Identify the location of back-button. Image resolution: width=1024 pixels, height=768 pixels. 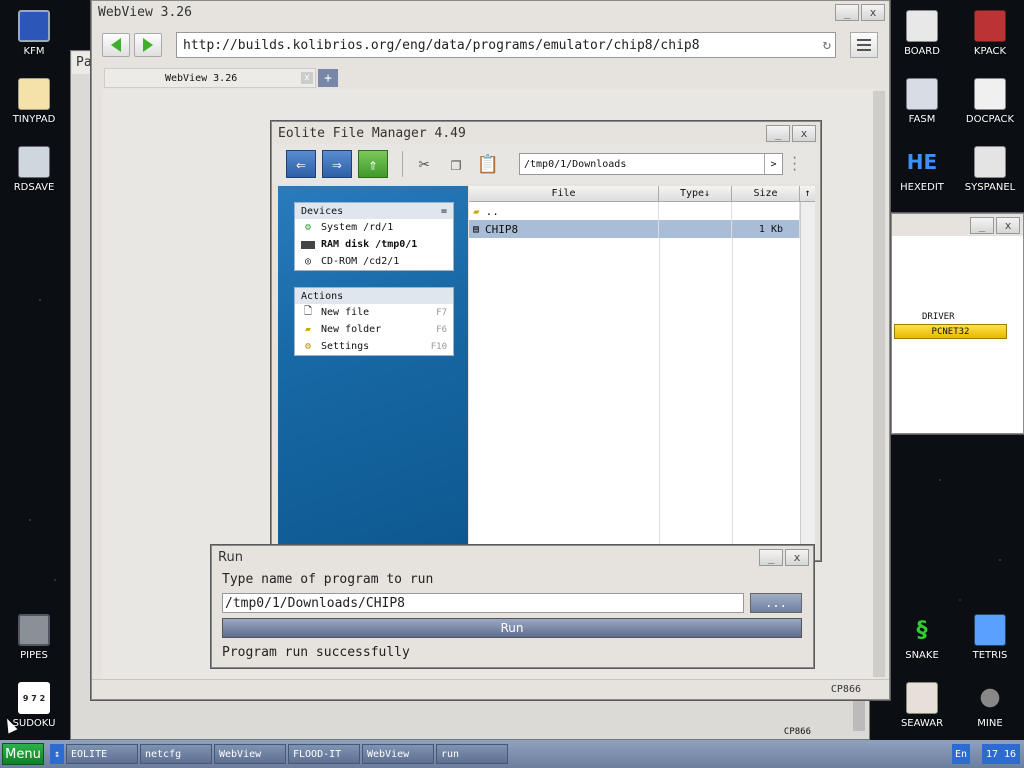
(116, 45).